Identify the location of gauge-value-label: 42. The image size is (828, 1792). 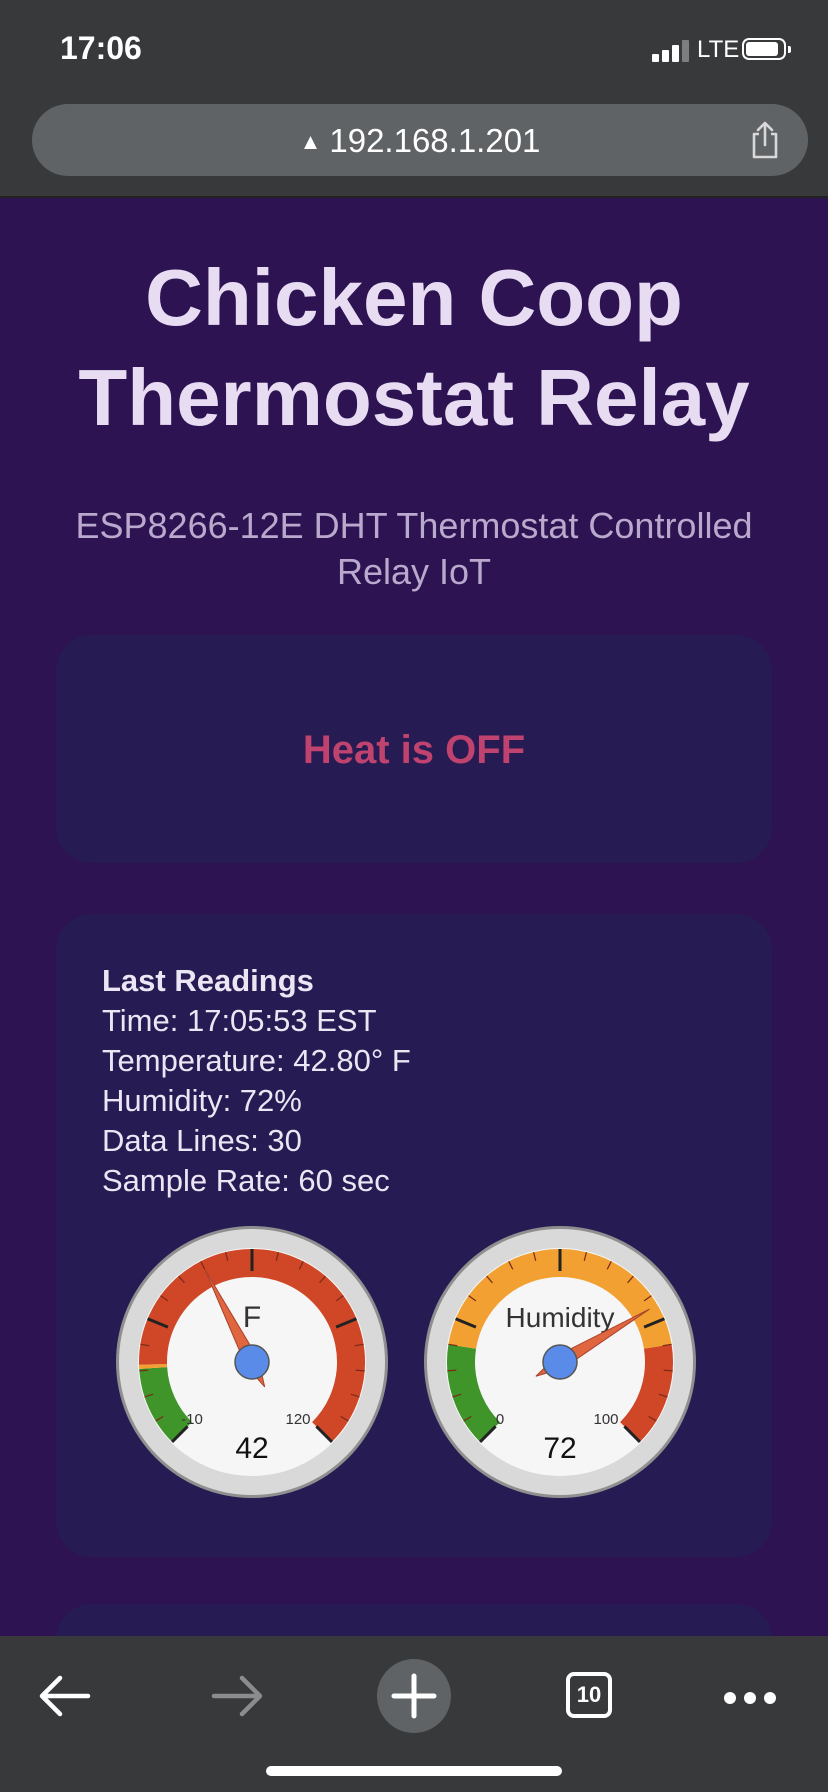
(251, 1448).